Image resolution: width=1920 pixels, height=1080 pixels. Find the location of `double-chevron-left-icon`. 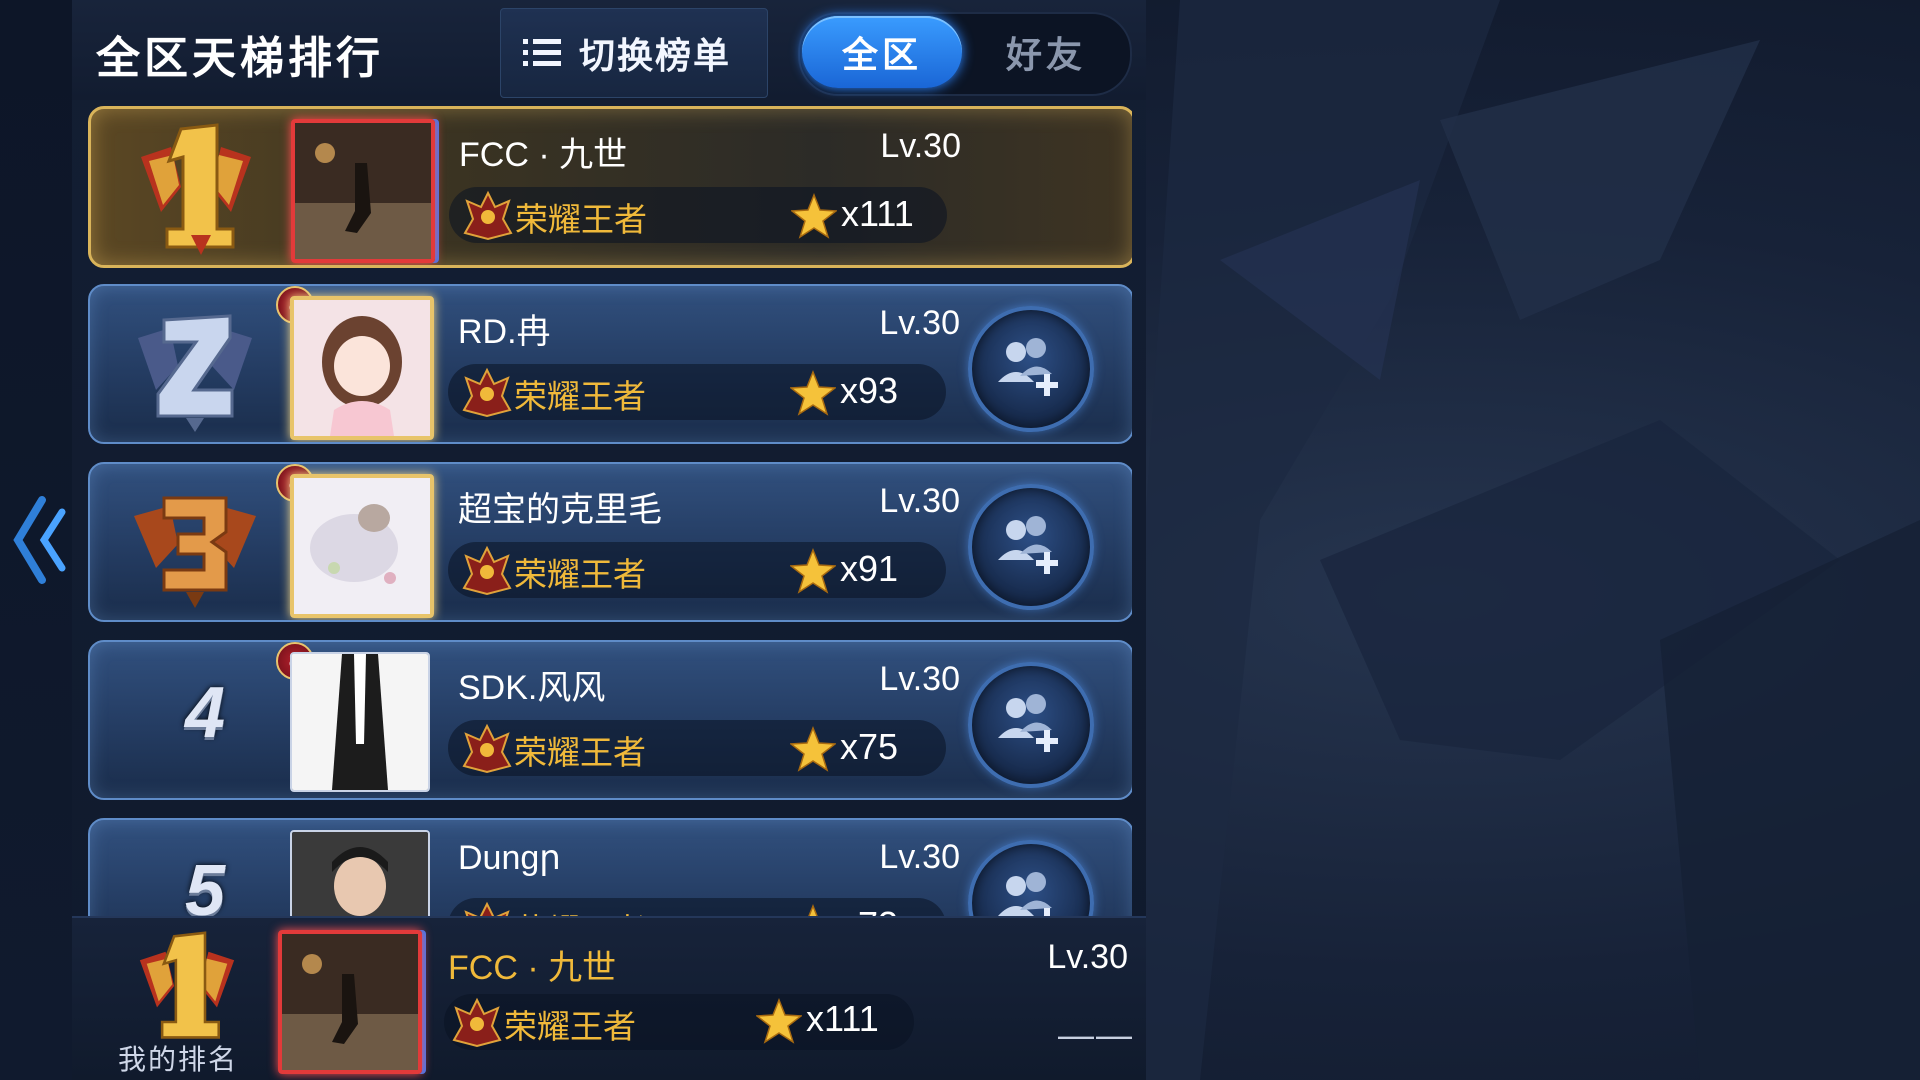

double-chevron-left-icon is located at coordinates (40, 540).